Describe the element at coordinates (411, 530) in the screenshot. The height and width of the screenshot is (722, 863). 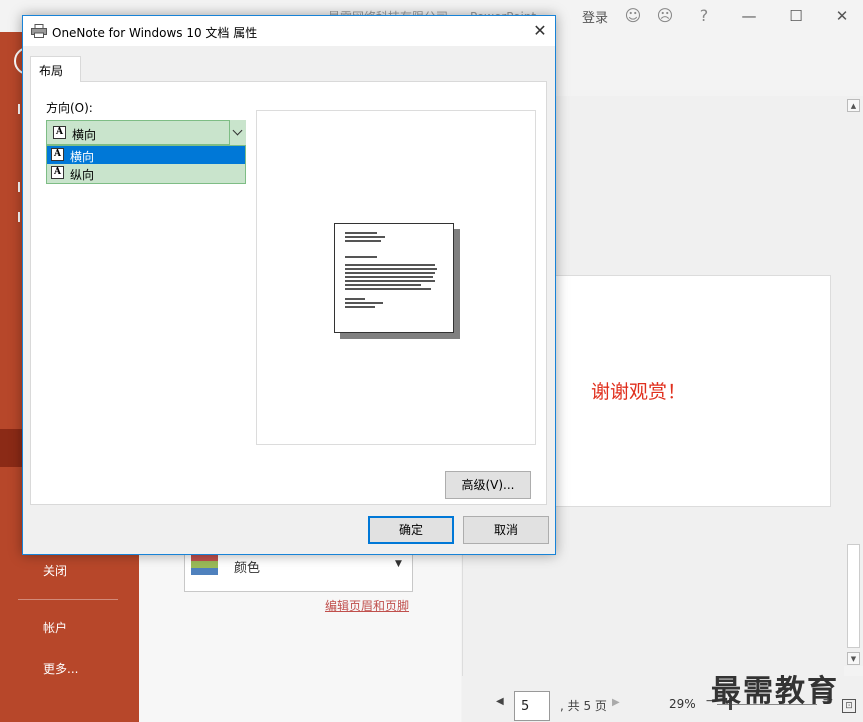
I see `ok-button: 确定` at that location.